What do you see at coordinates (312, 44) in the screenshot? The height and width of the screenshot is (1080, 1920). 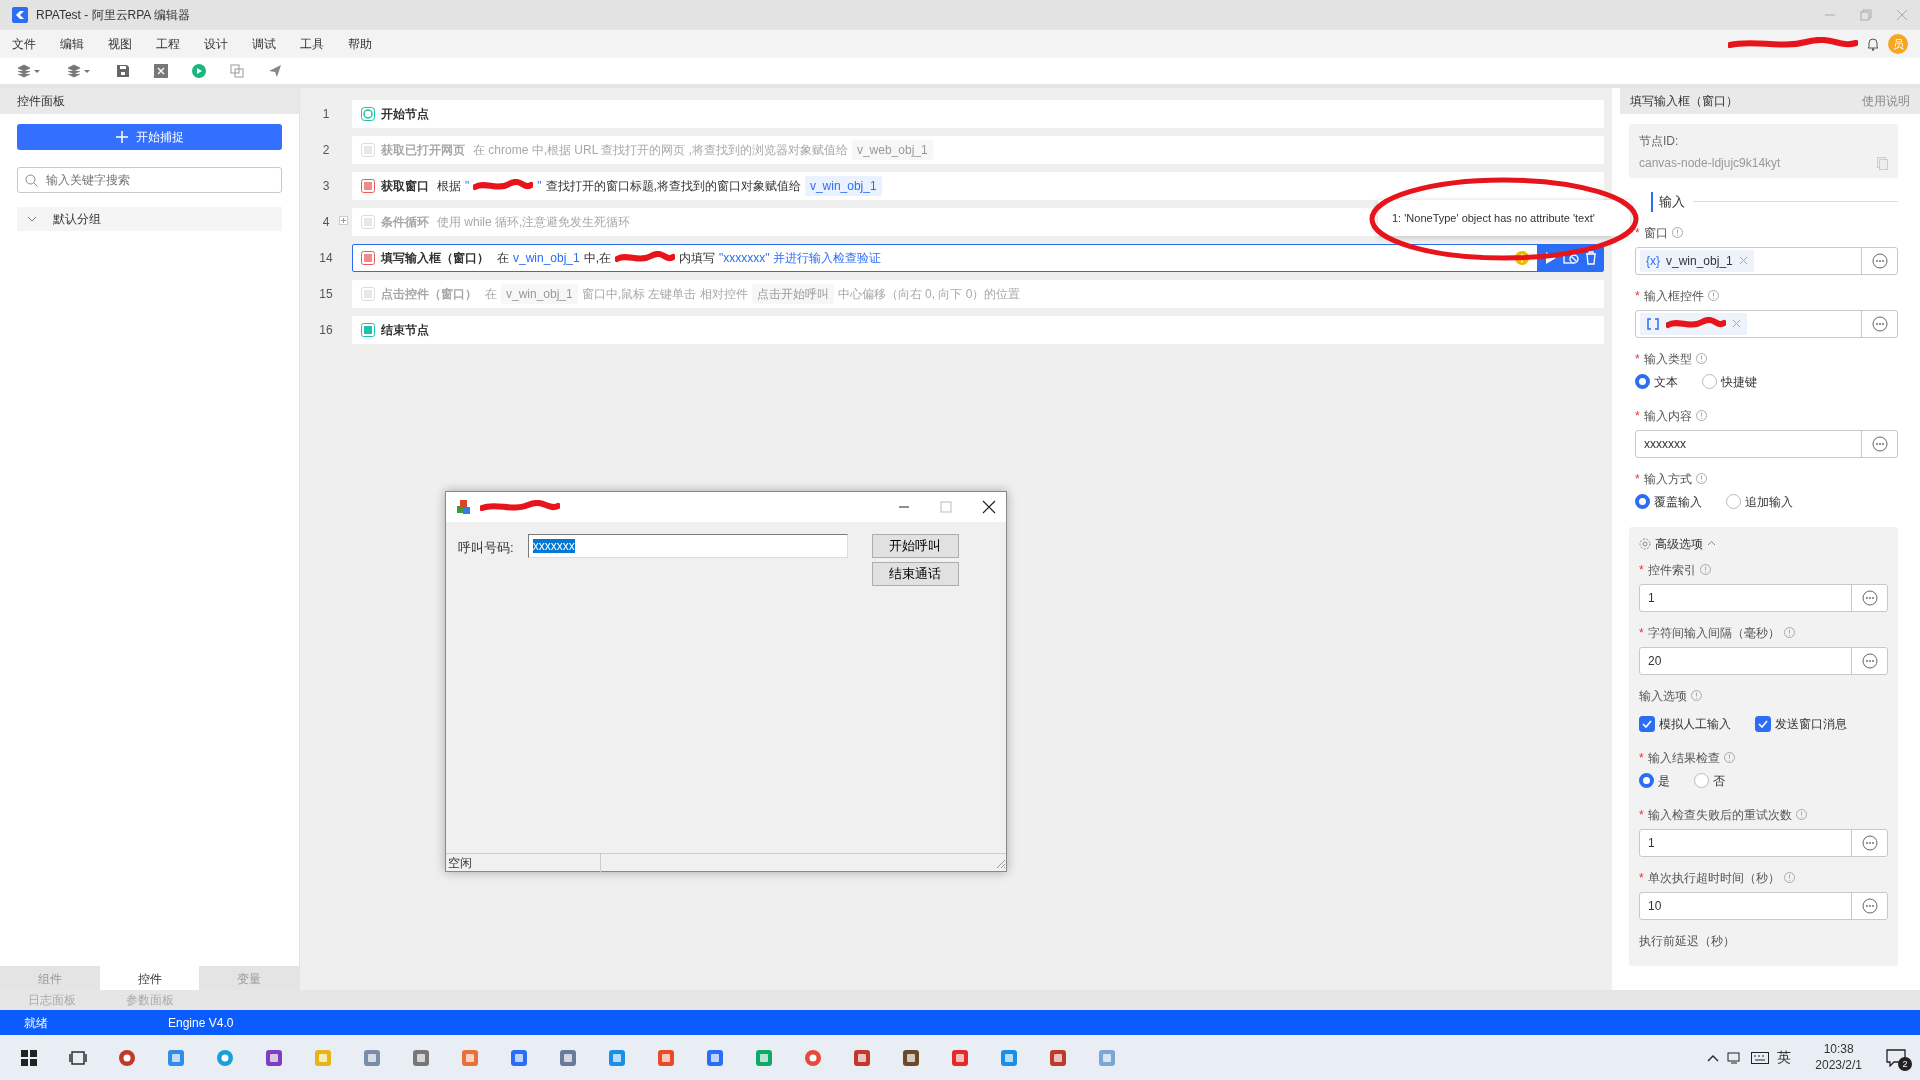 I see `menu-item: 工具` at bounding box center [312, 44].